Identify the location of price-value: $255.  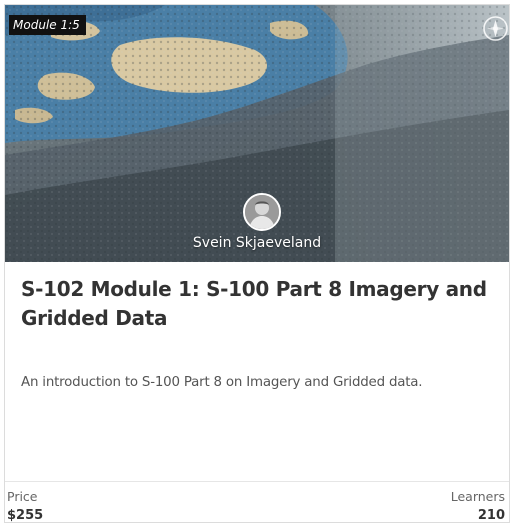
(25, 515).